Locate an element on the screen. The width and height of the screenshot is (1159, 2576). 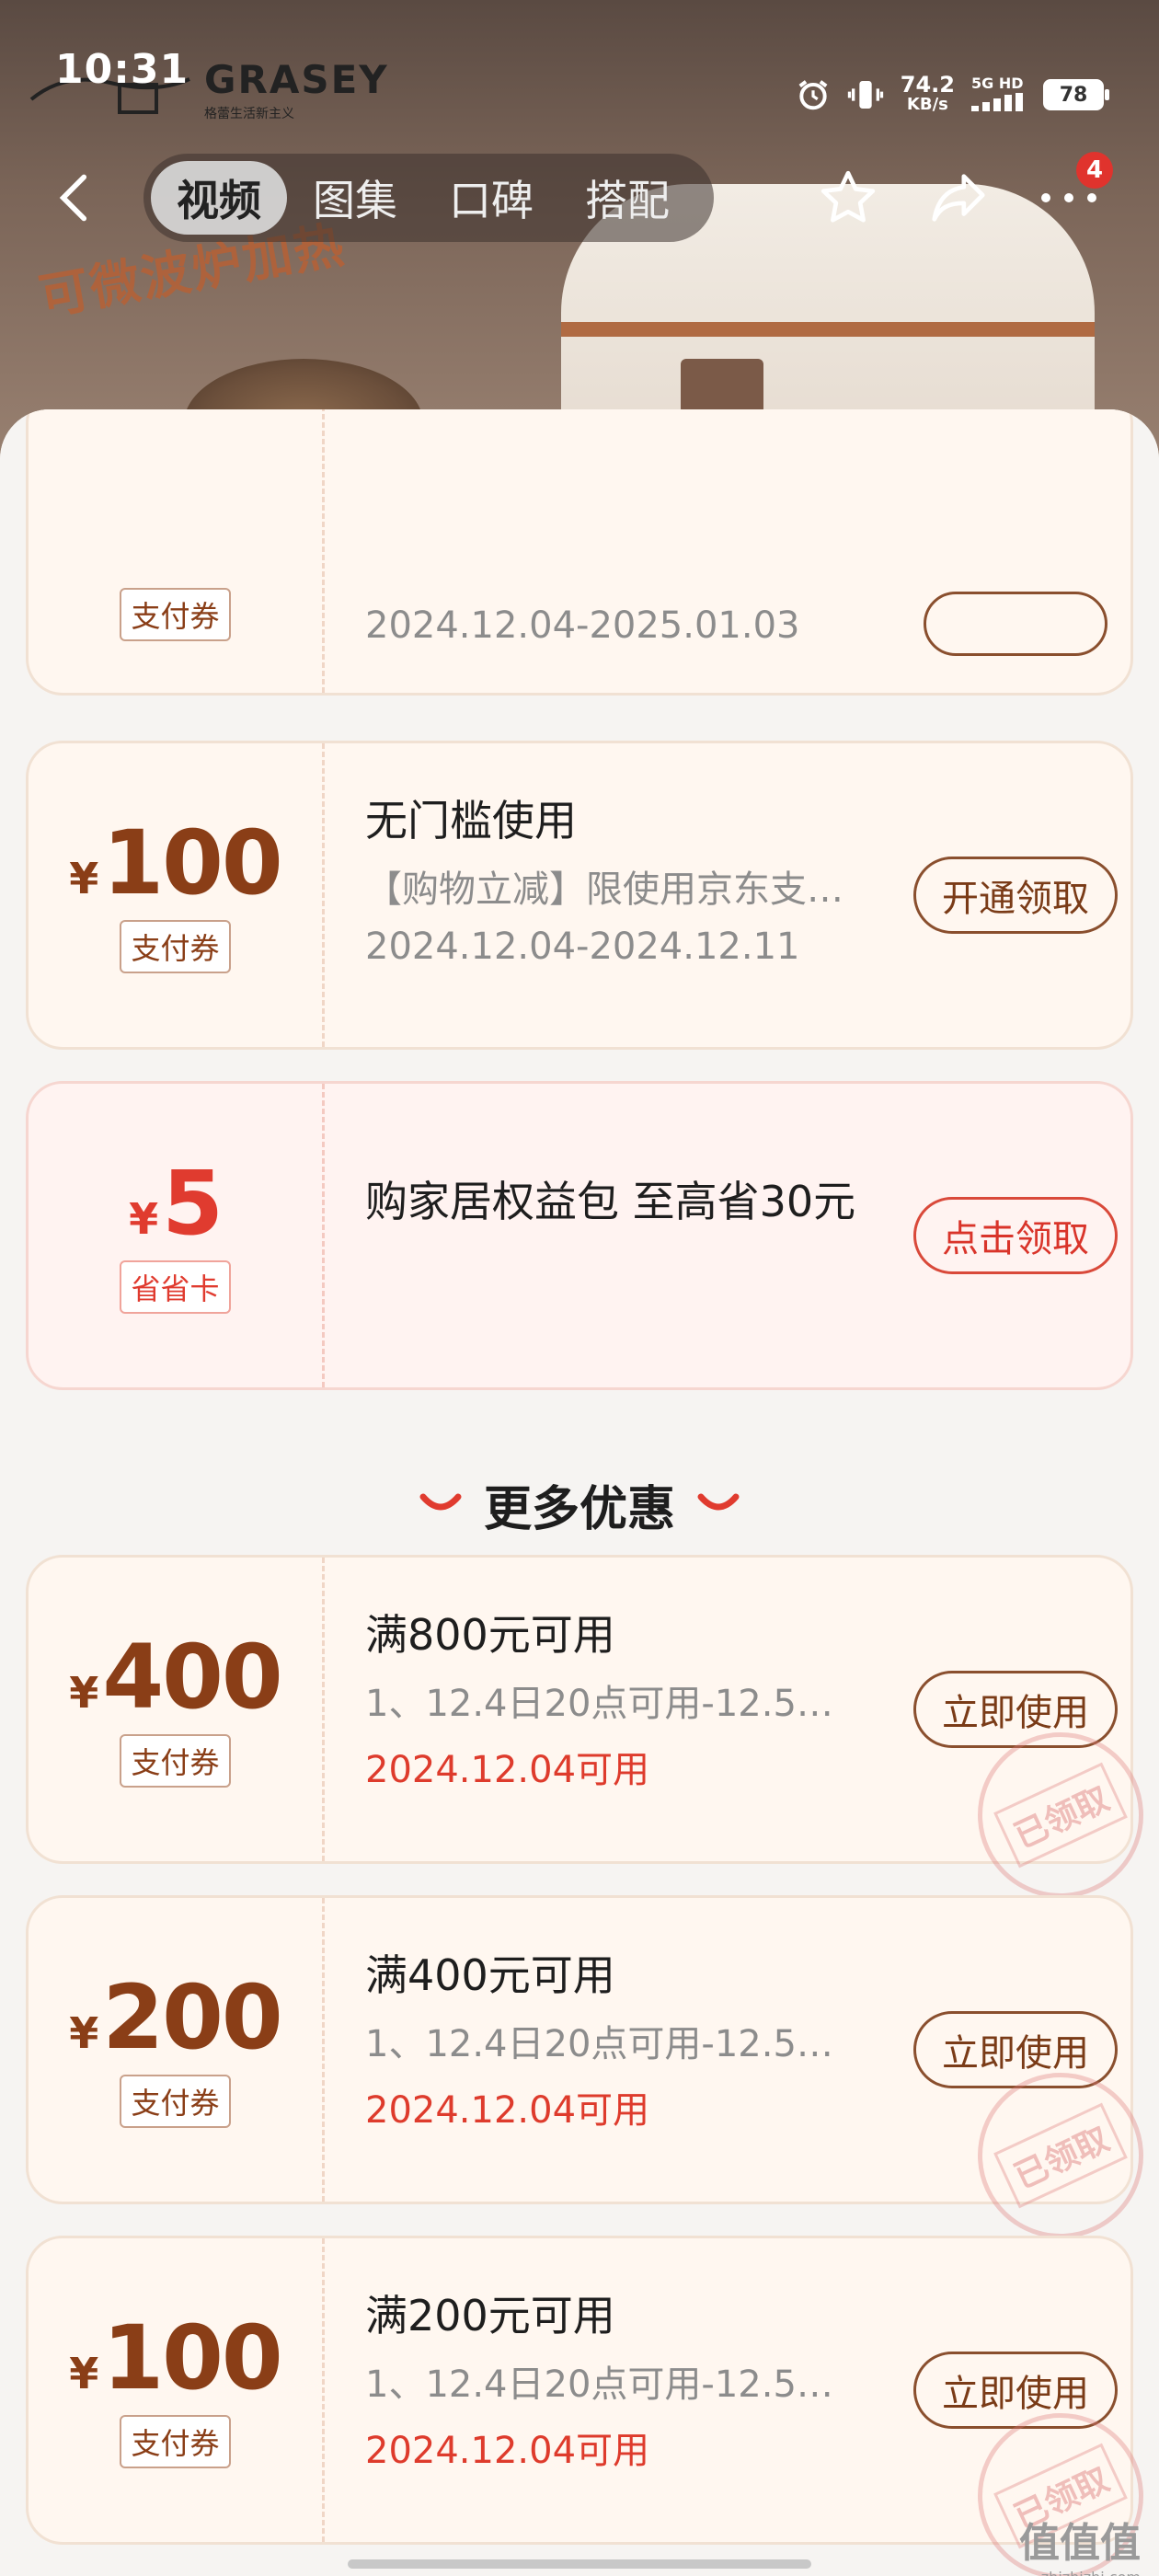
coupon-amount-area: ¥ 5 省省卡 is located at coordinates (177, 1235).